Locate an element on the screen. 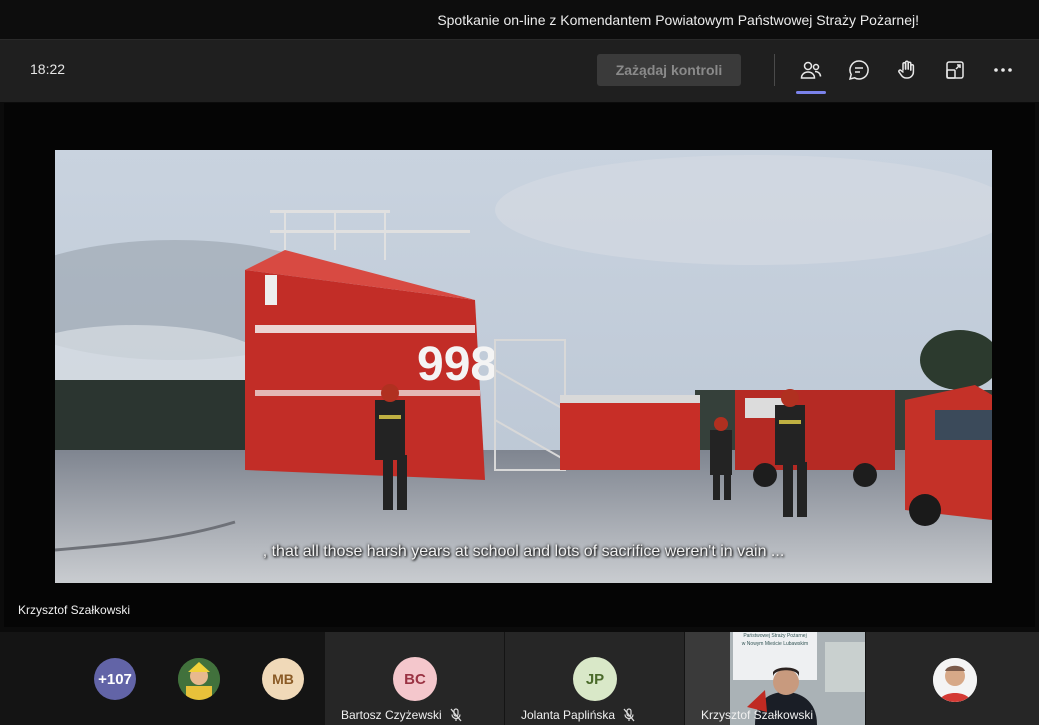  participant-name-label: Krzysztof Szałkowski is located at coordinates (757, 715).